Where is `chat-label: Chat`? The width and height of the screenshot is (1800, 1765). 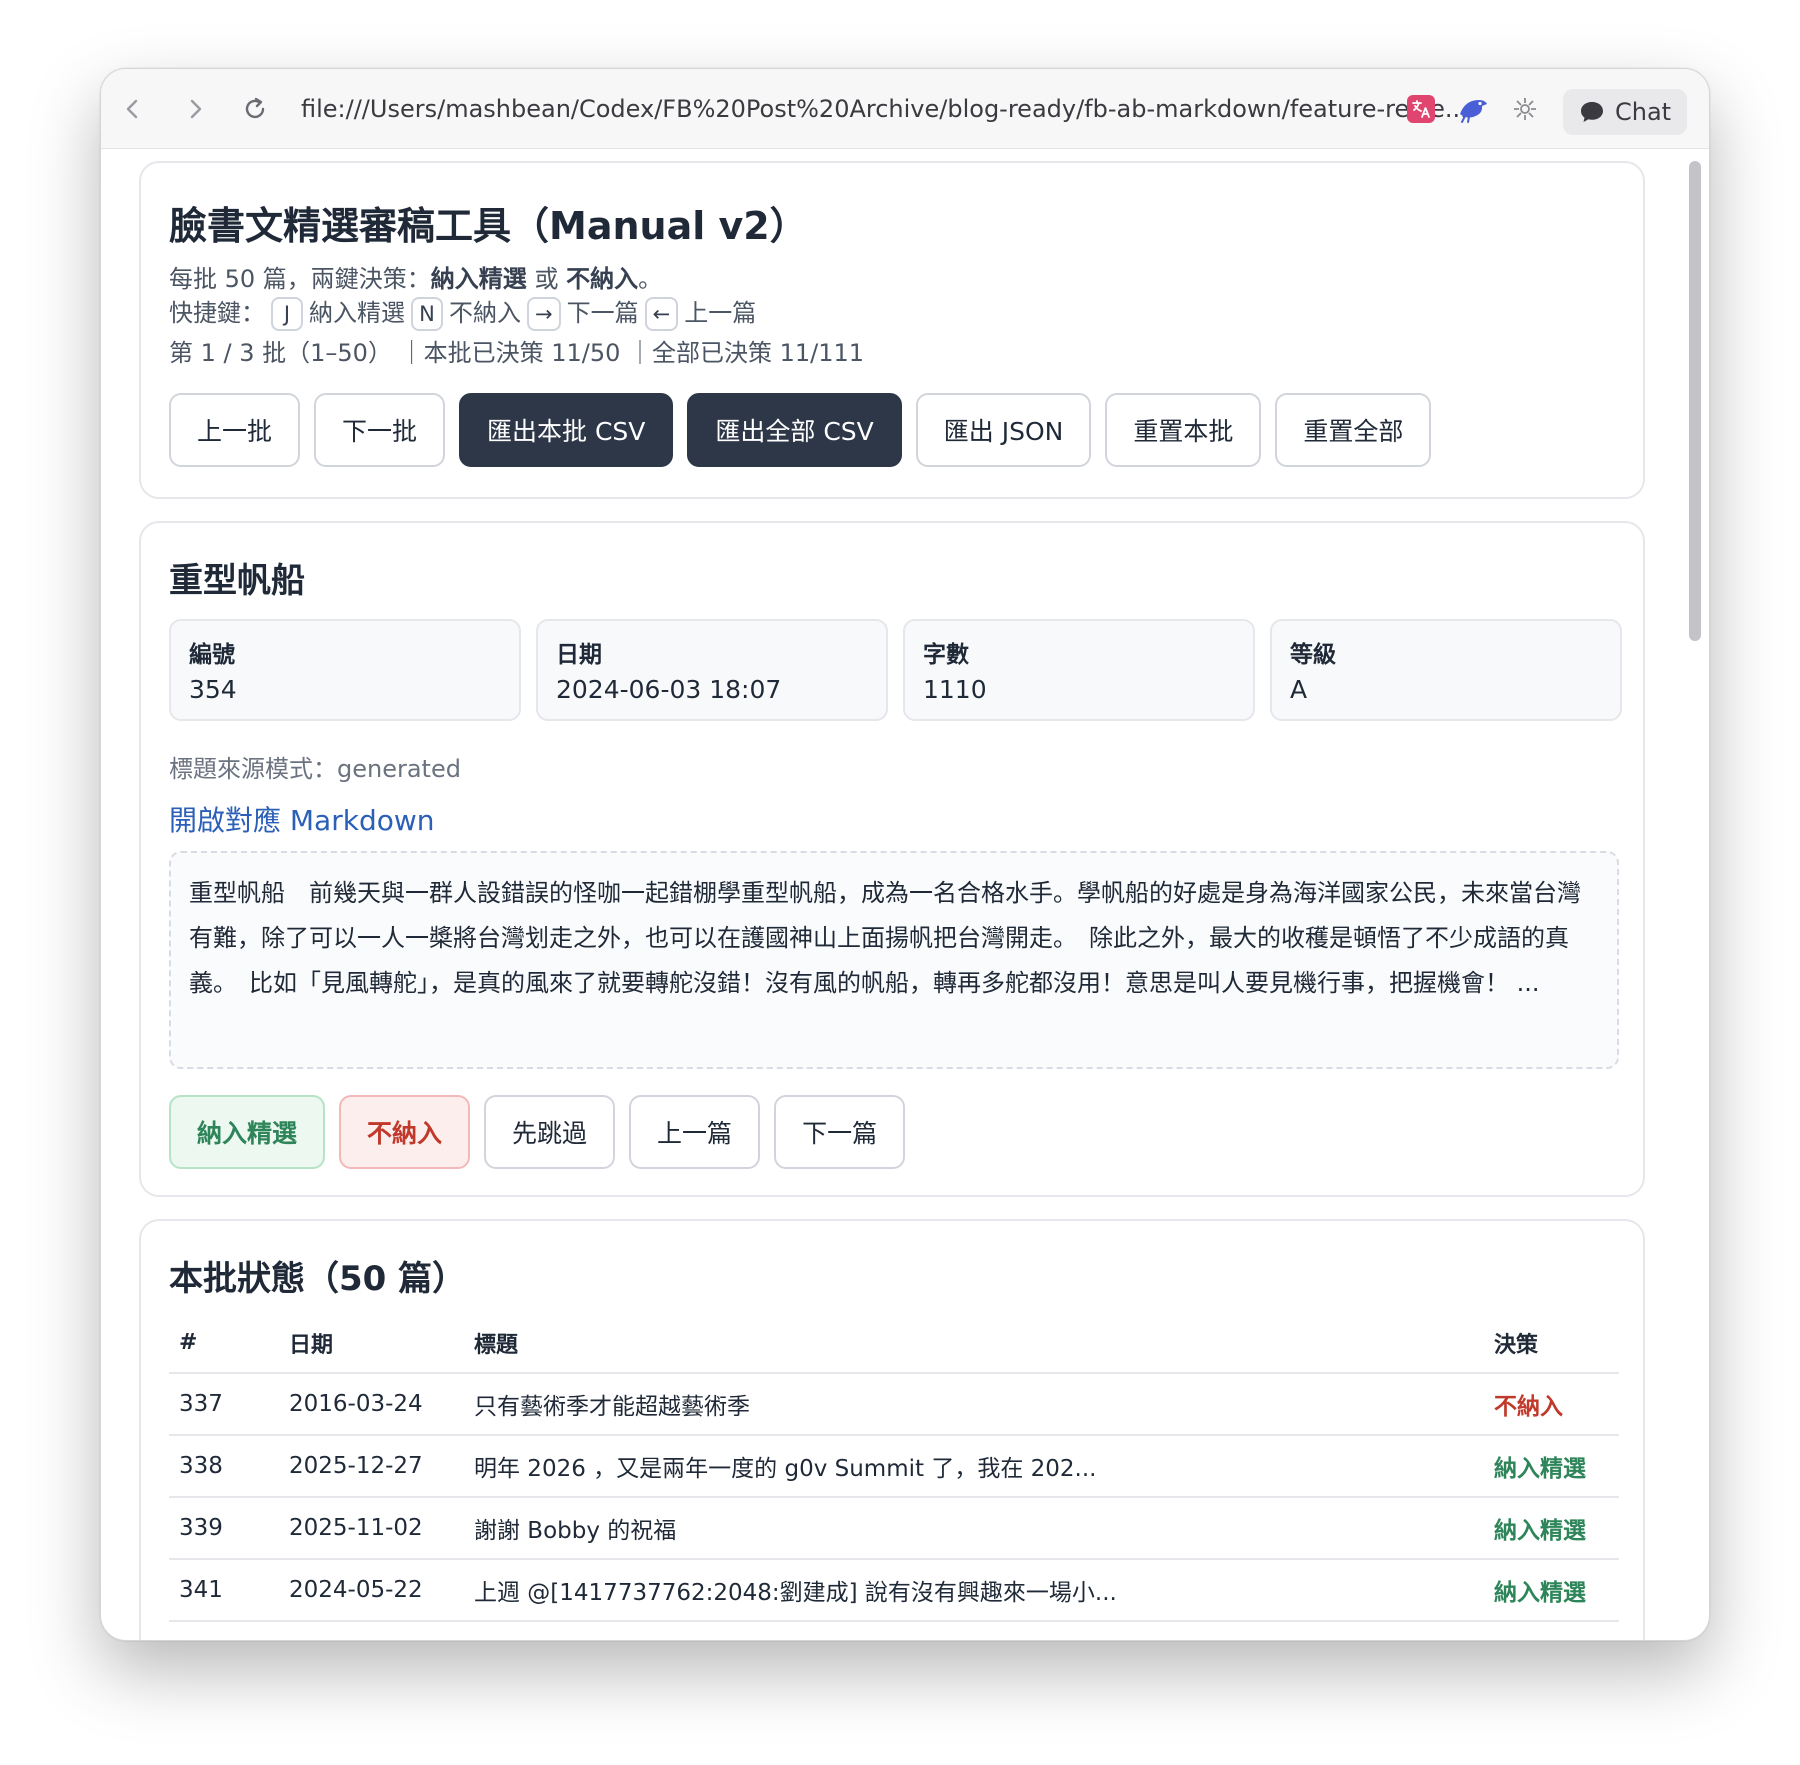
chat-label: Chat is located at coordinates (1643, 112).